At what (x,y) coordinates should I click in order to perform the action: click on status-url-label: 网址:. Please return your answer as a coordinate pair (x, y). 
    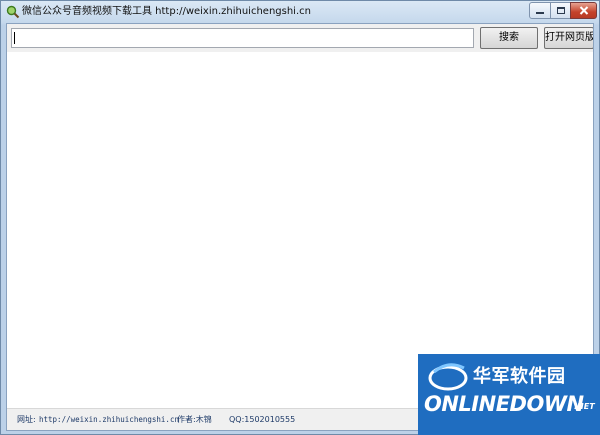
    Looking at the image, I should click on (26, 419).